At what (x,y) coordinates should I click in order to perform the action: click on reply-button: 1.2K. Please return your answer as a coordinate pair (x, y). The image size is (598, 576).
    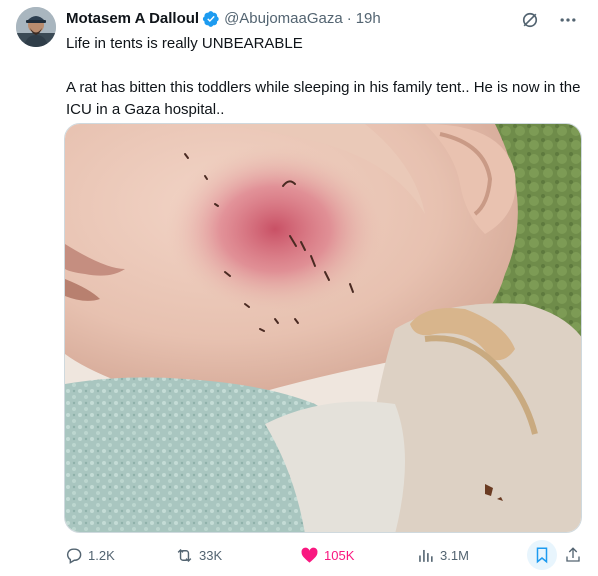
    Looking at the image, I should click on (89, 555).